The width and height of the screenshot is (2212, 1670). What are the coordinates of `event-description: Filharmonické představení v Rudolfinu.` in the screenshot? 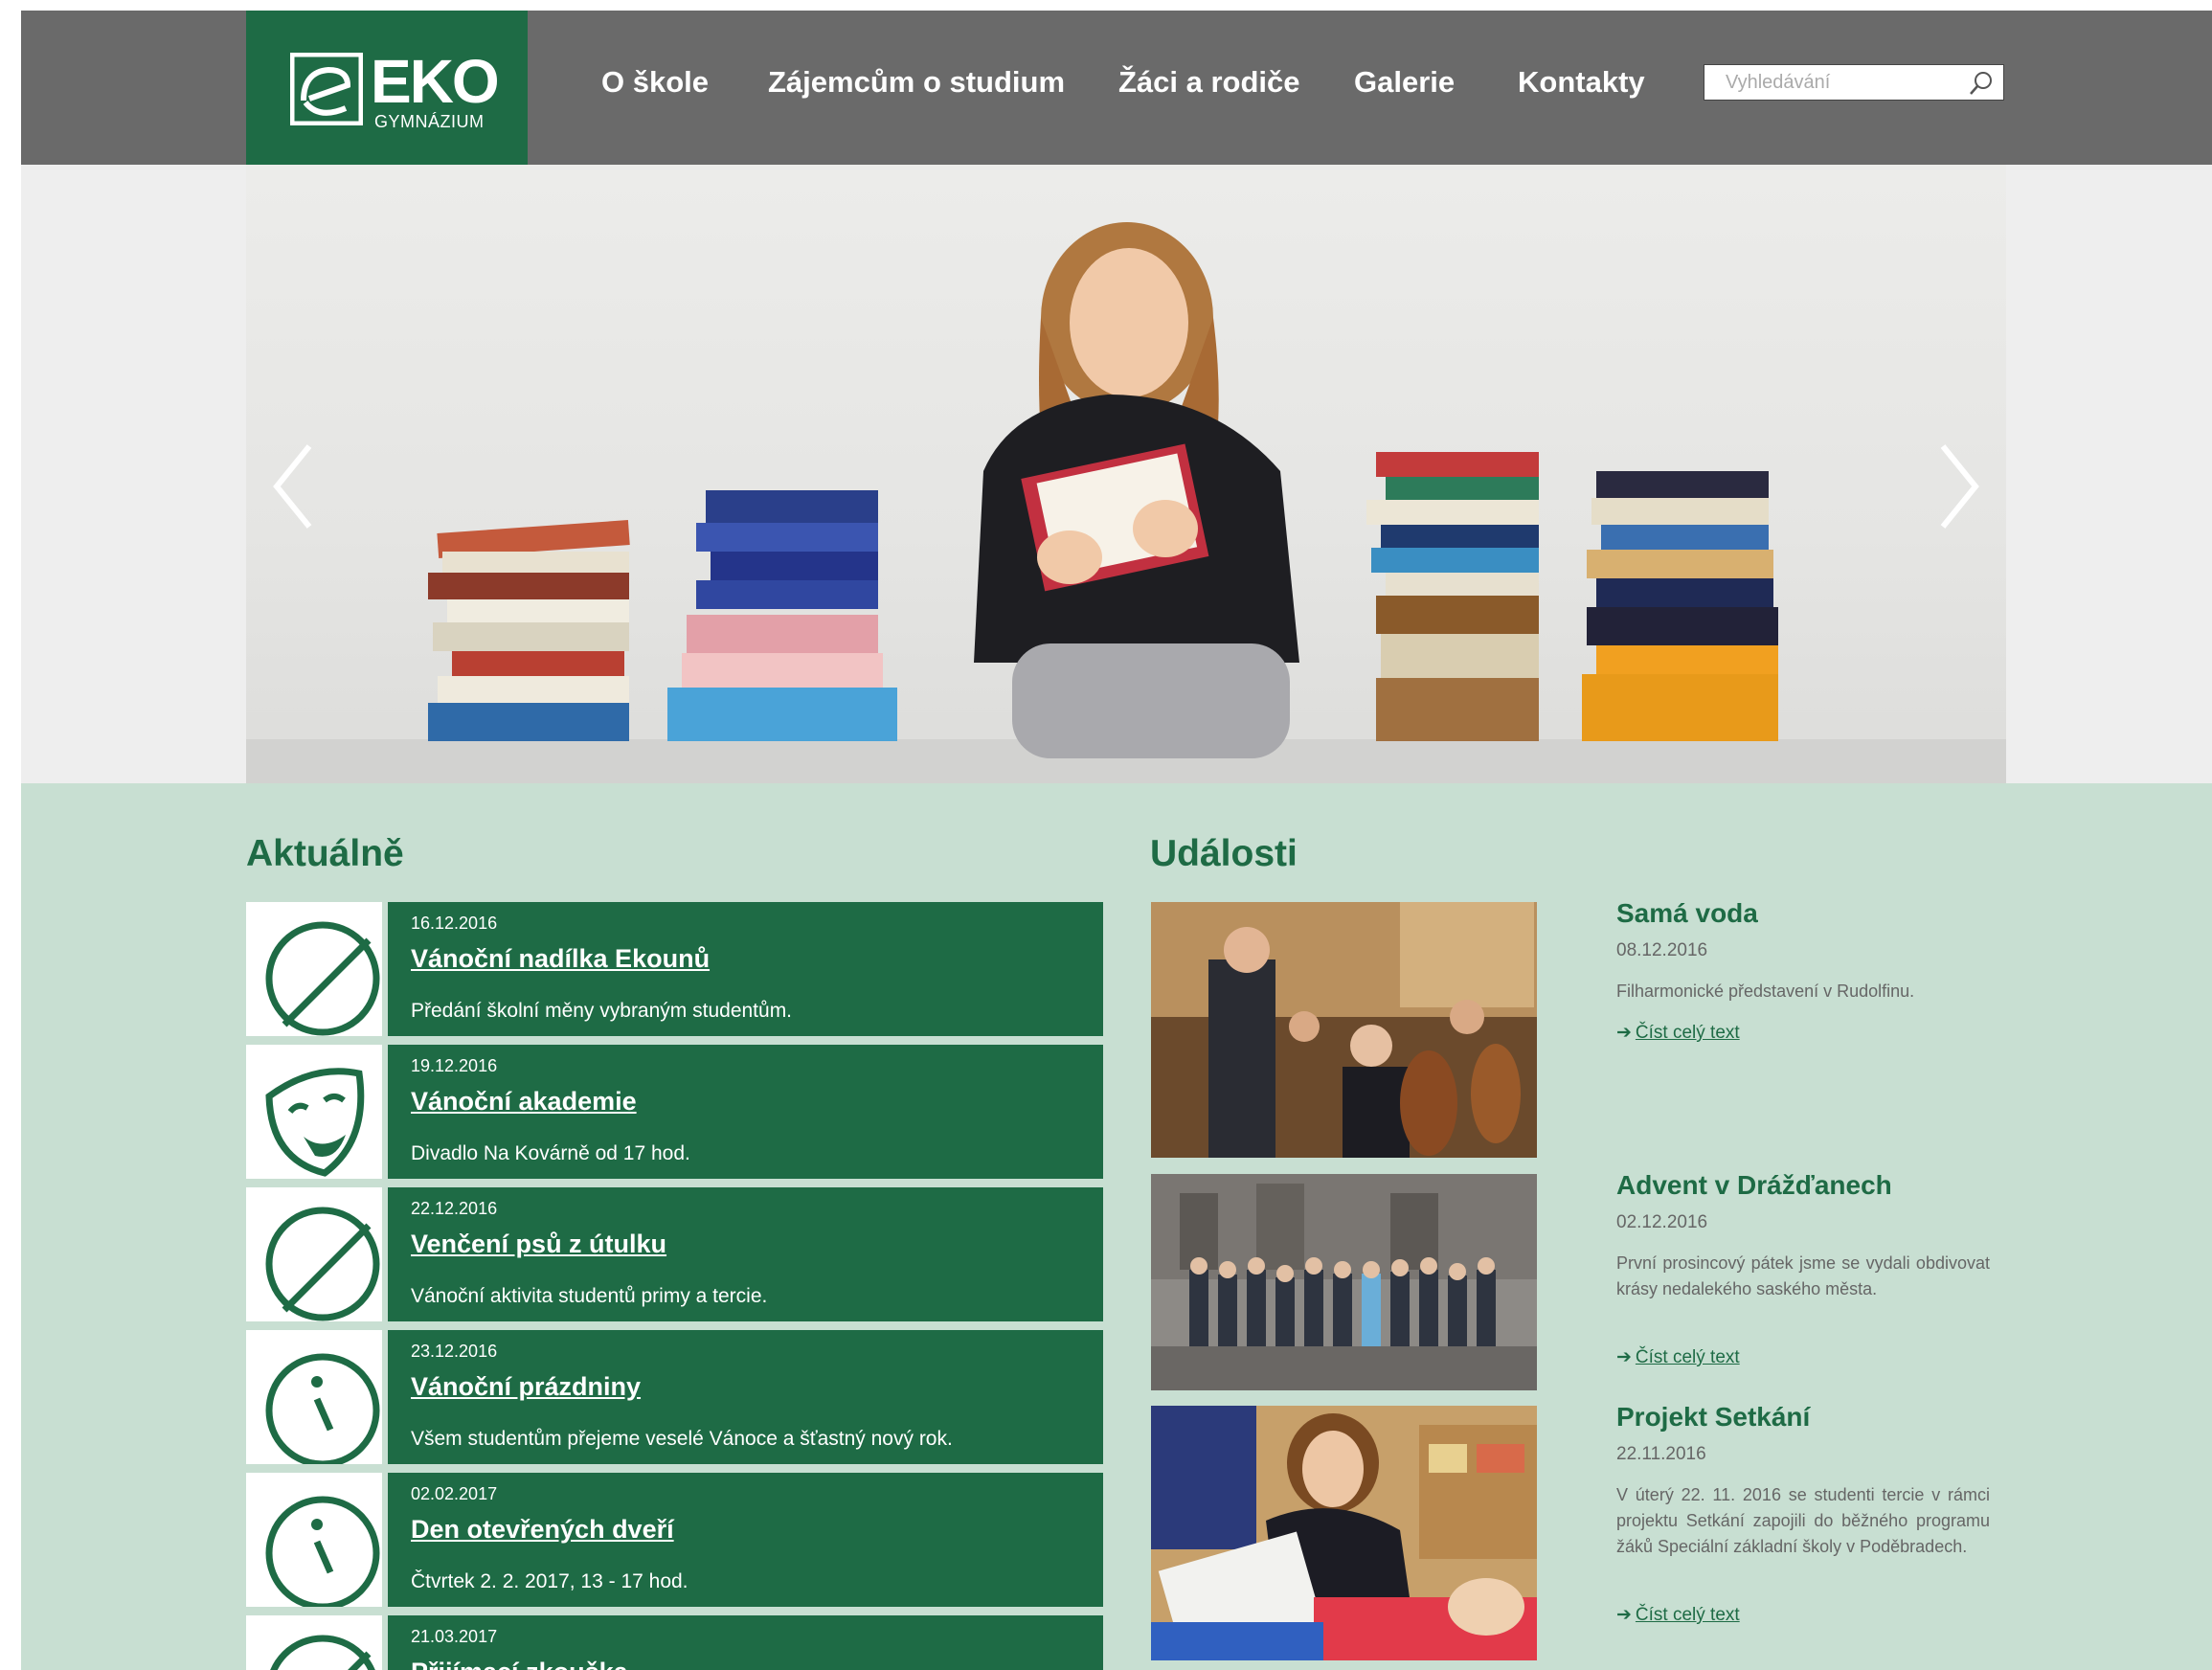 It's located at (1765, 991).